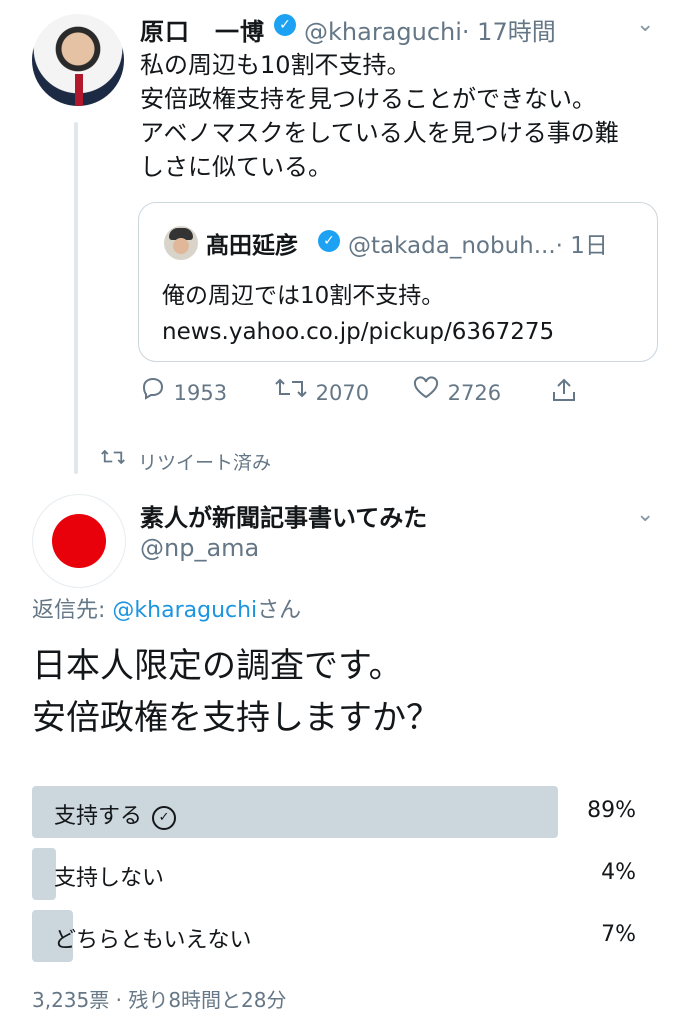 This screenshot has width=686, height=1024. I want to click on poll-option-percent: 7%, so click(618, 934).